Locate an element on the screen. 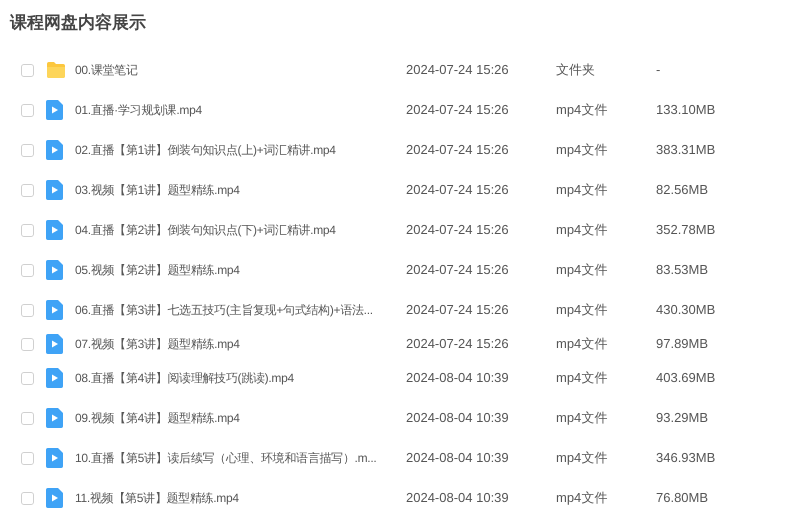 The width and height of the screenshot is (785, 518). file-size: 97.89MB is located at coordinates (682, 344).